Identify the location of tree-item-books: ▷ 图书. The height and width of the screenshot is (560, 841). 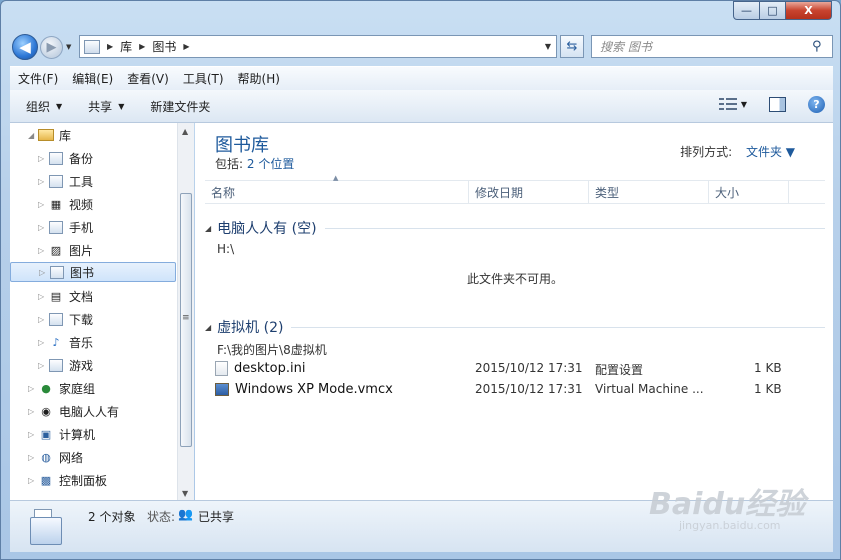
(93, 272).